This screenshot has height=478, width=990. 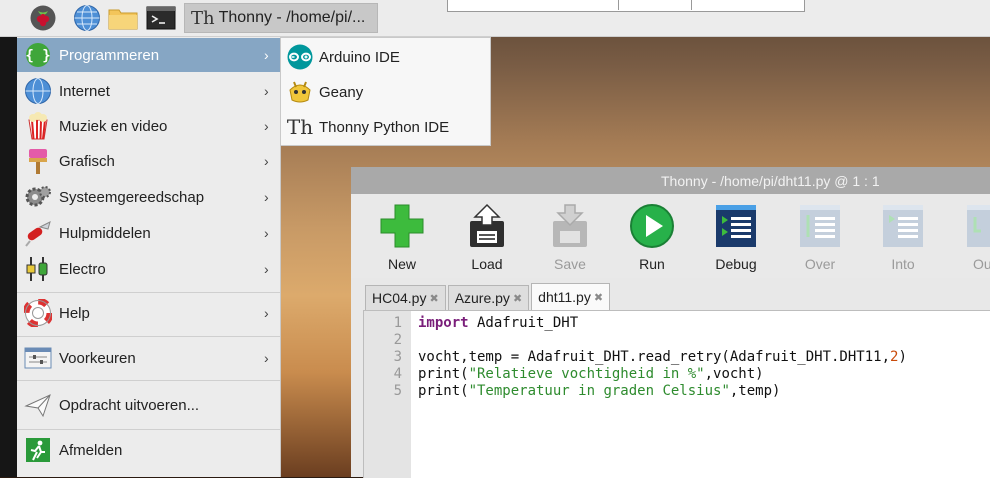 What do you see at coordinates (38, 405) in the screenshot?
I see `run-command-icon` at bounding box center [38, 405].